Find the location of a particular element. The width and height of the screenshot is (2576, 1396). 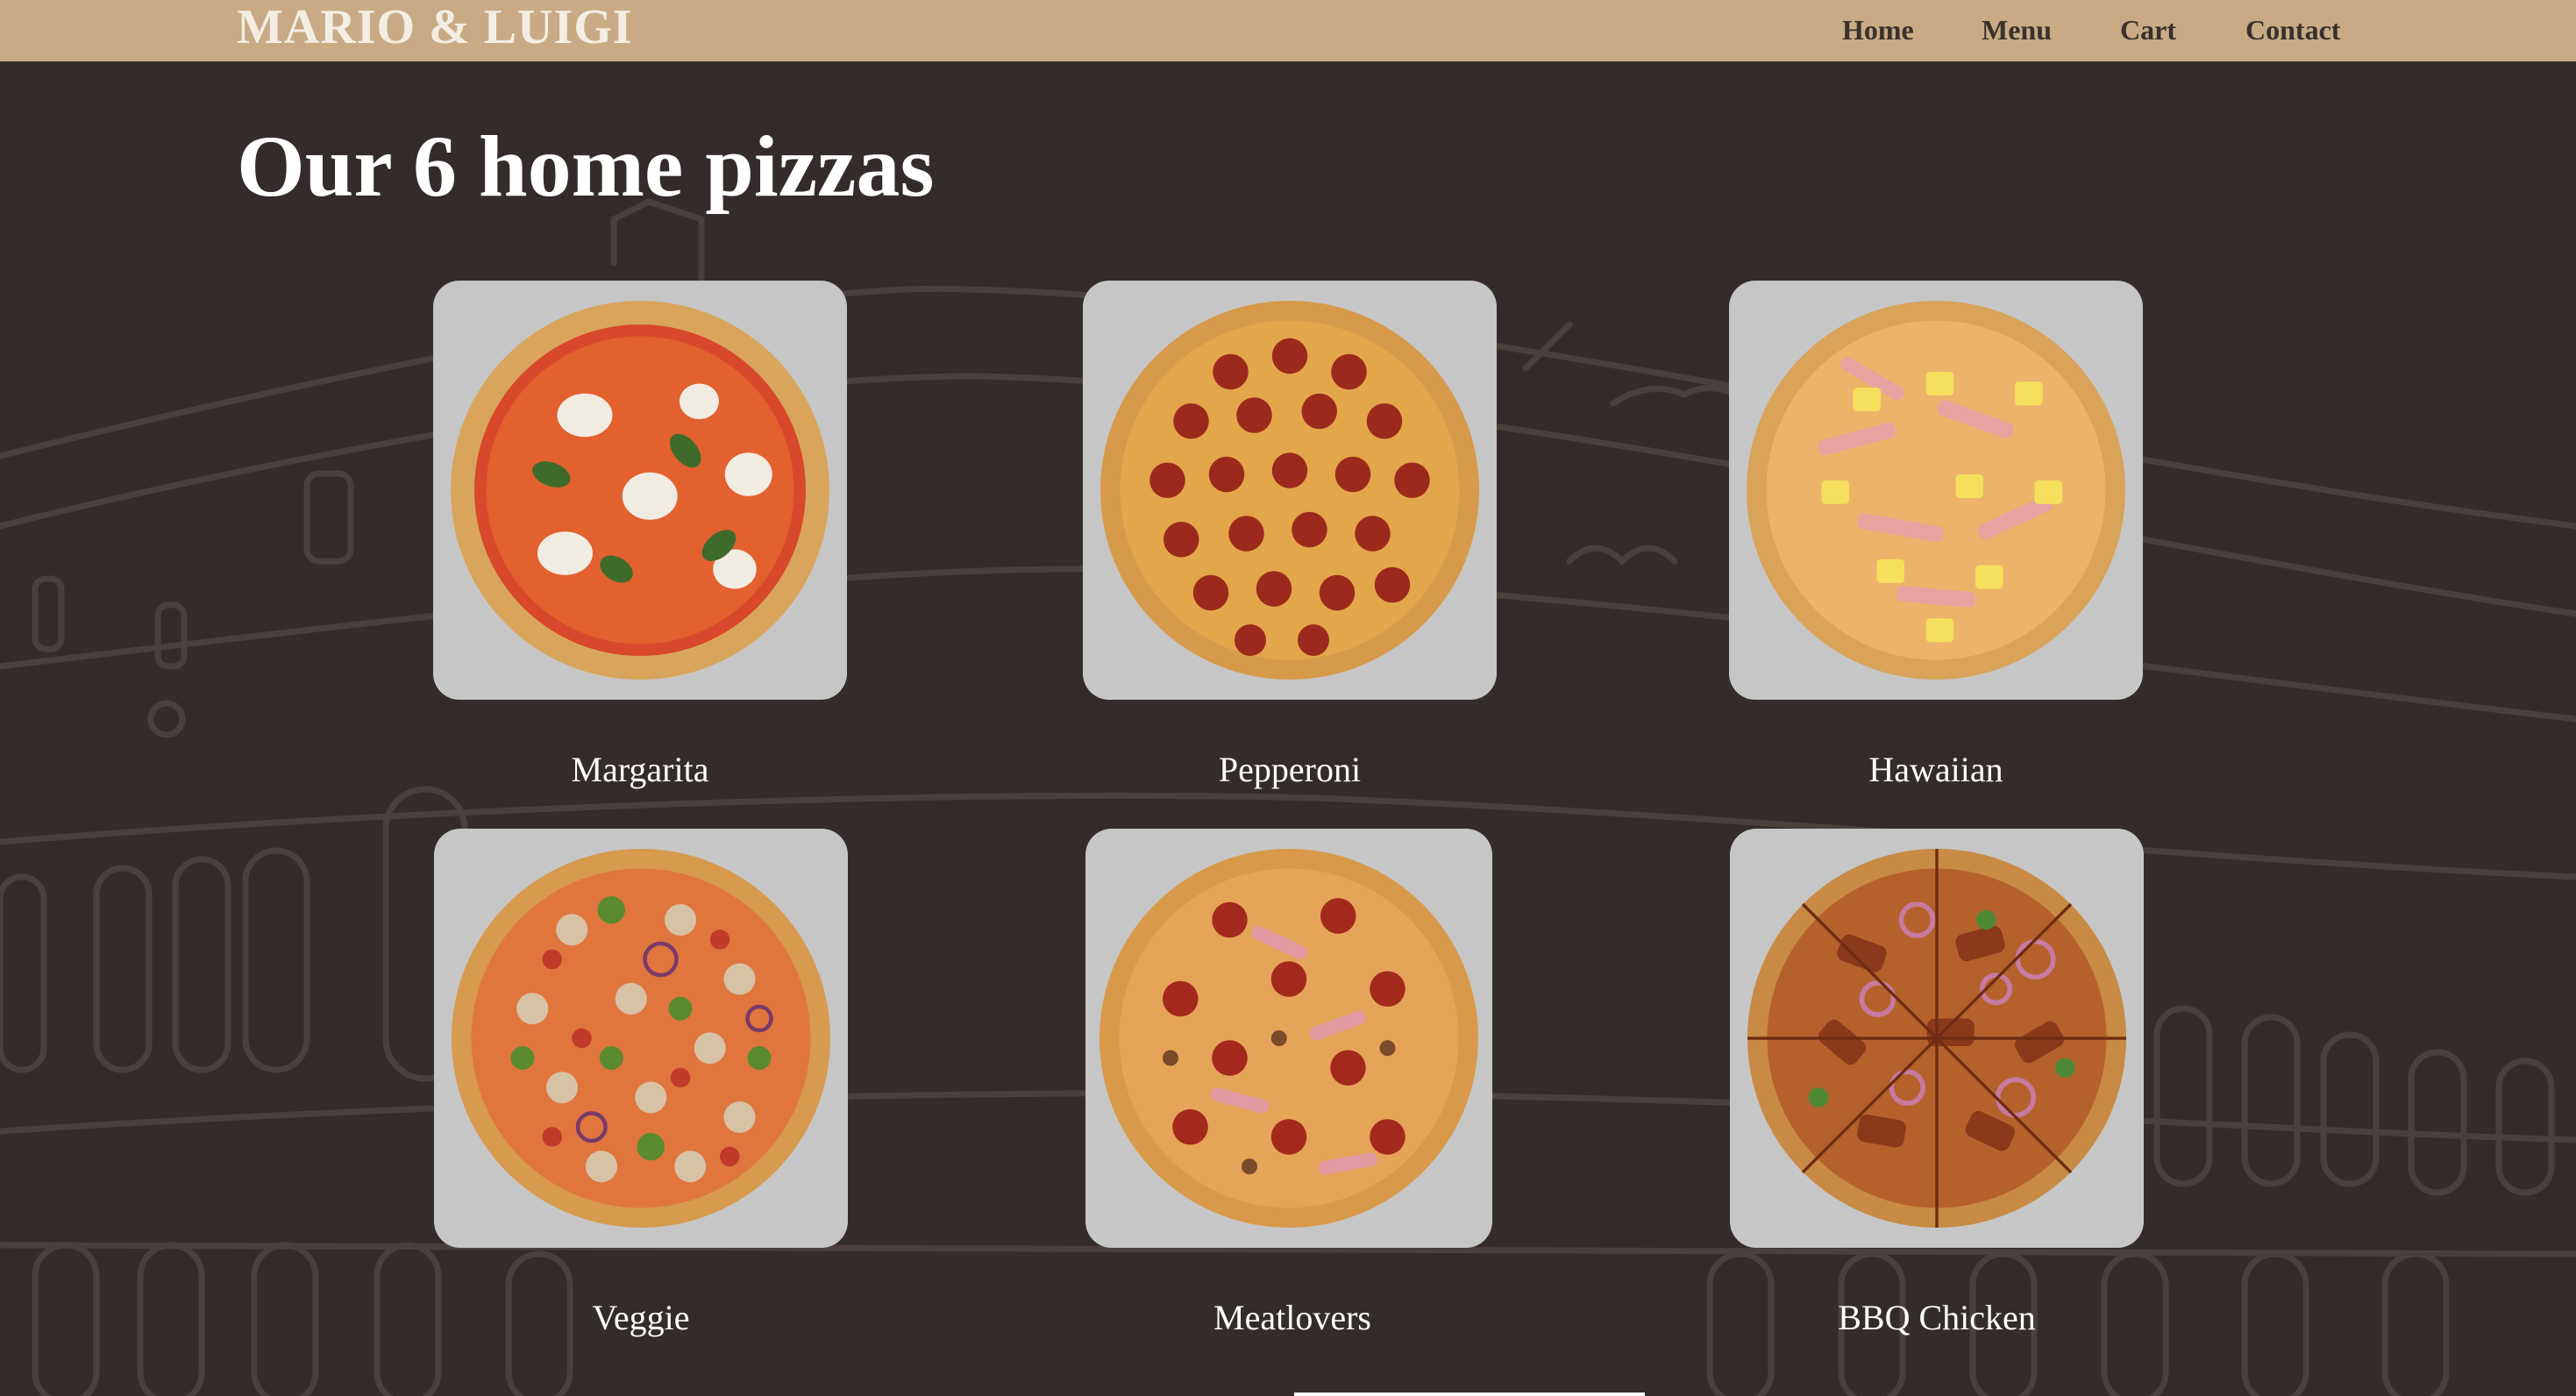

pizza-card-meatlovers: Meatlovers is located at coordinates (1288, 1083).